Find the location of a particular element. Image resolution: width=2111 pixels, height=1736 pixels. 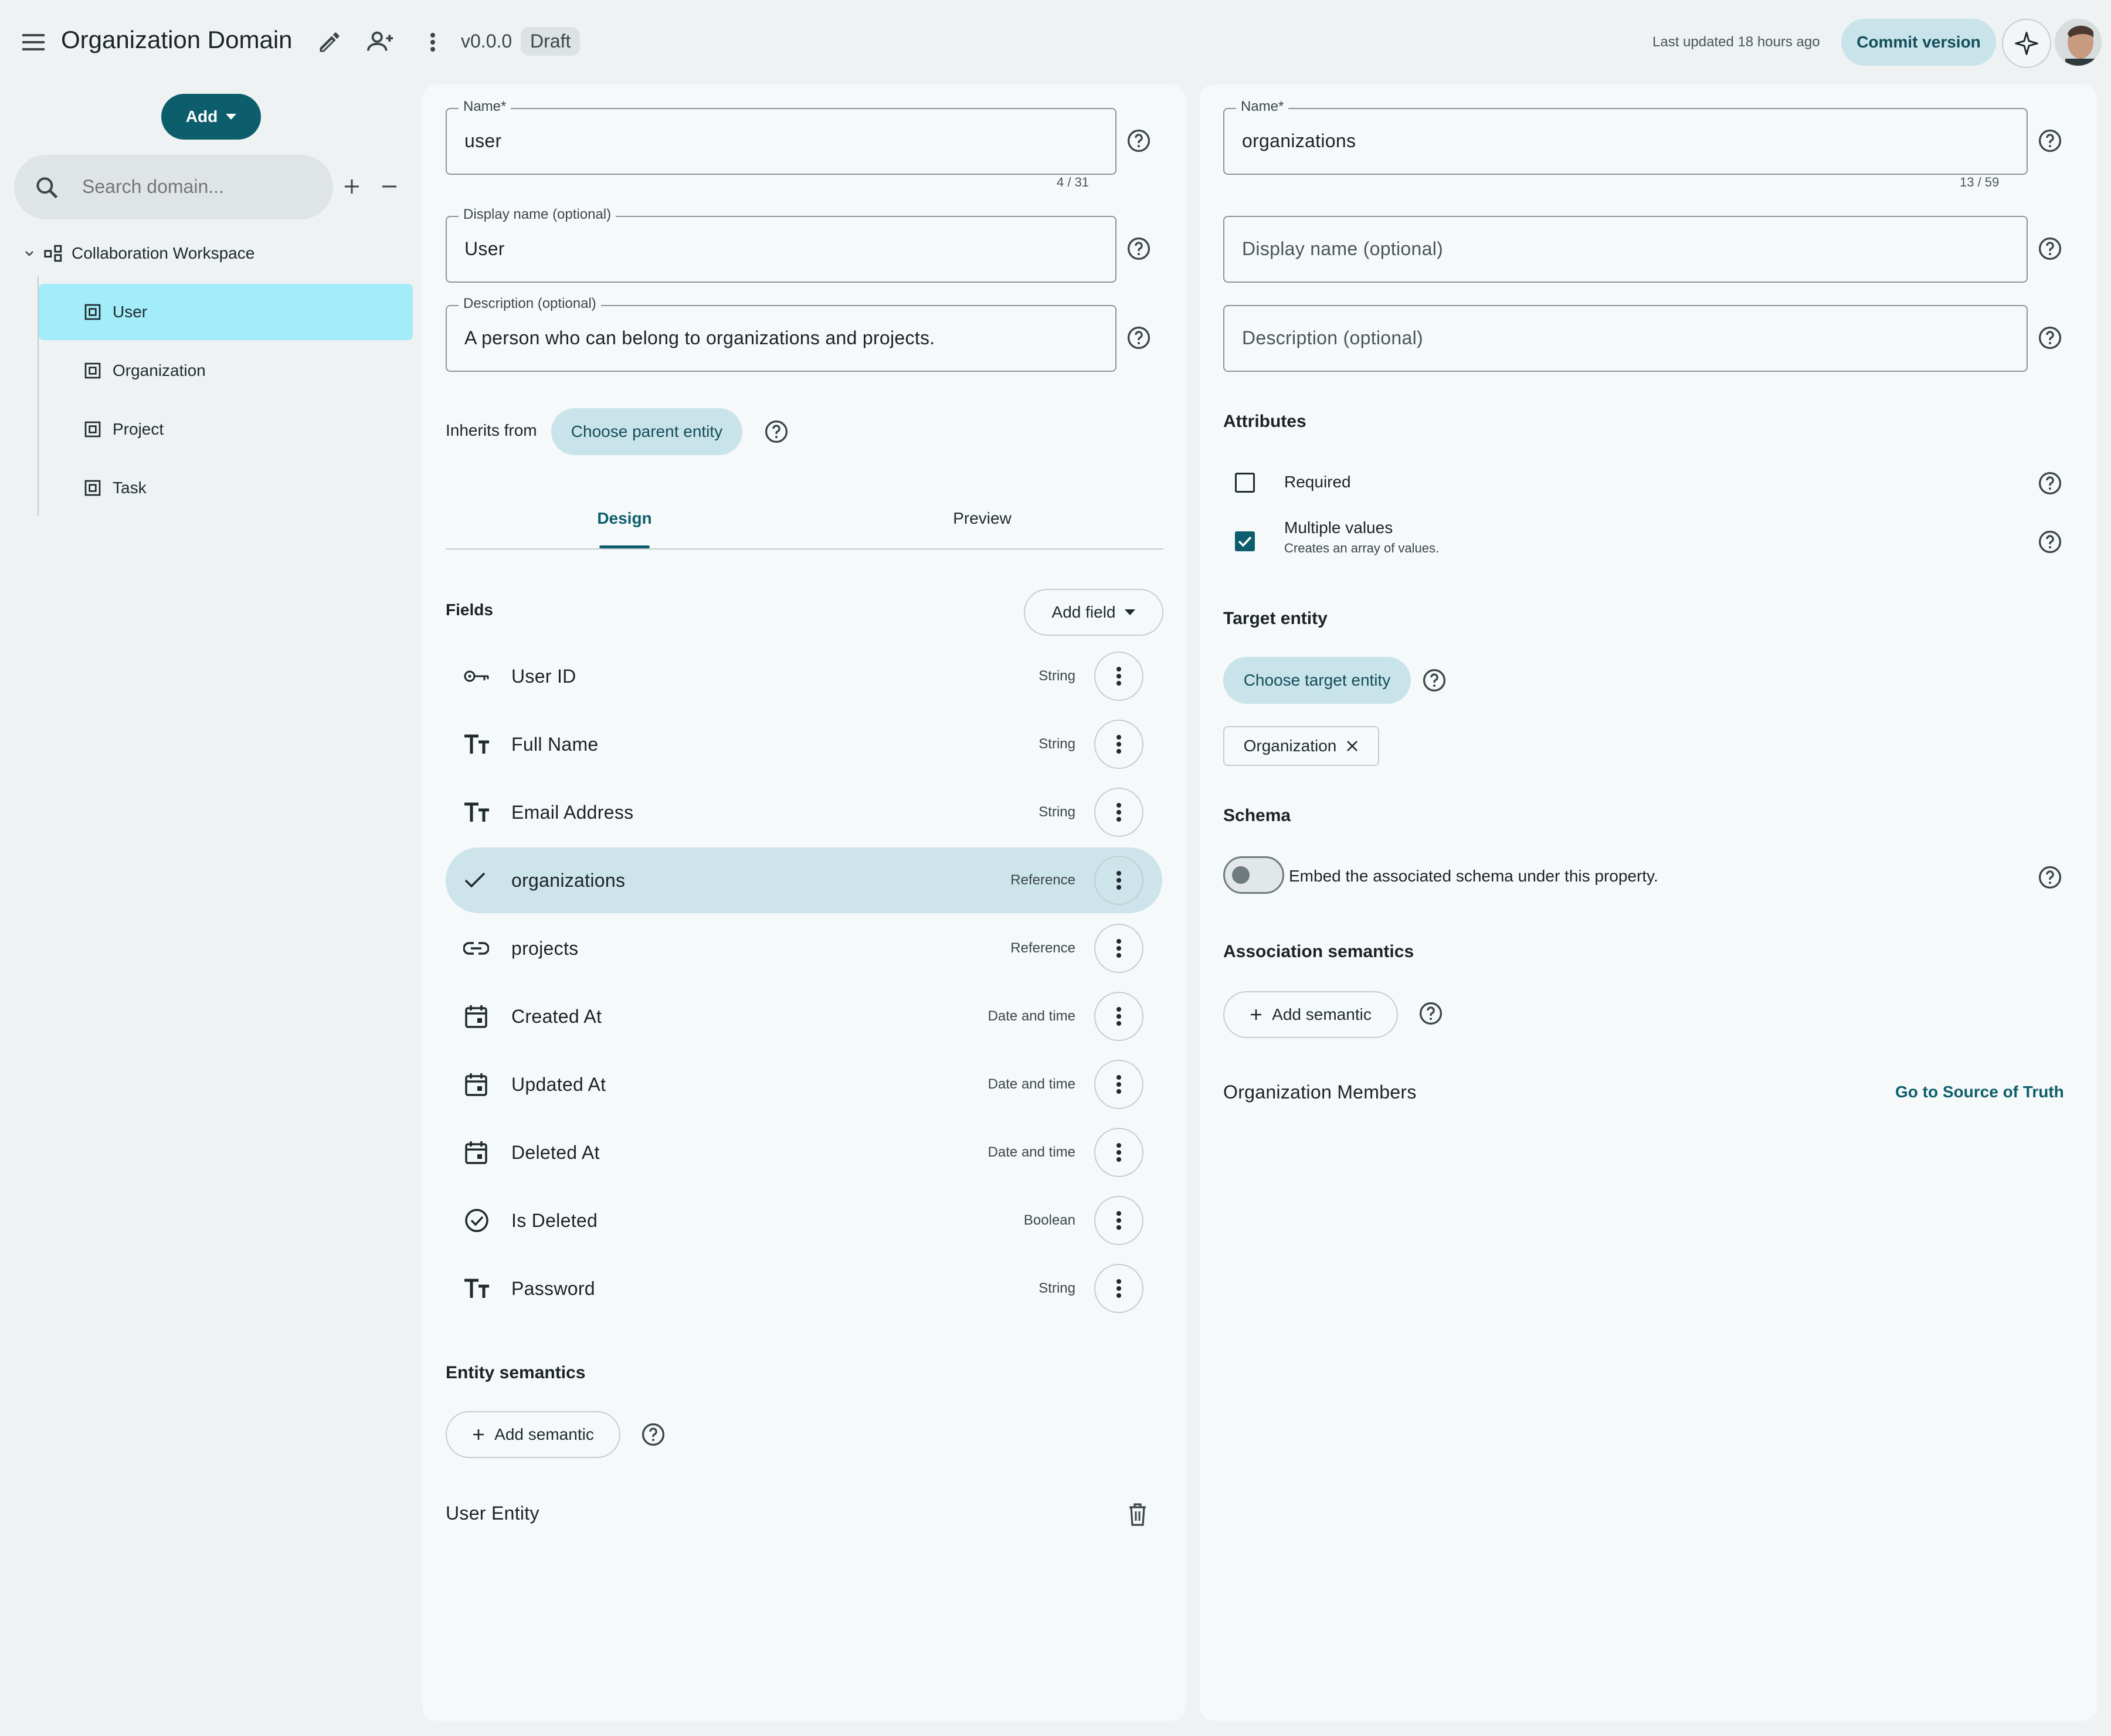

add-person-icon is located at coordinates (380, 41).